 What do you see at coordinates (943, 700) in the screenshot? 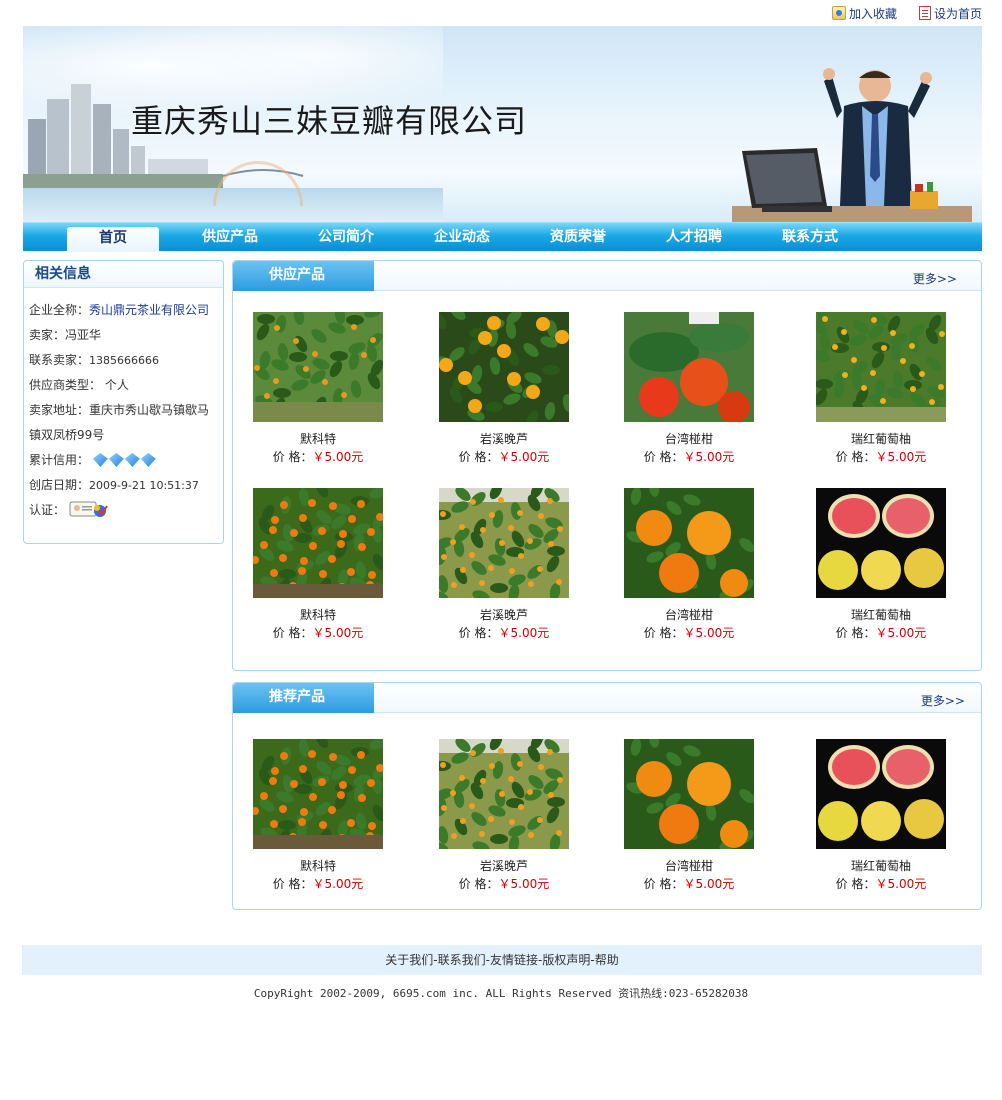
I see `recommended-more-link: 更多>>` at bounding box center [943, 700].